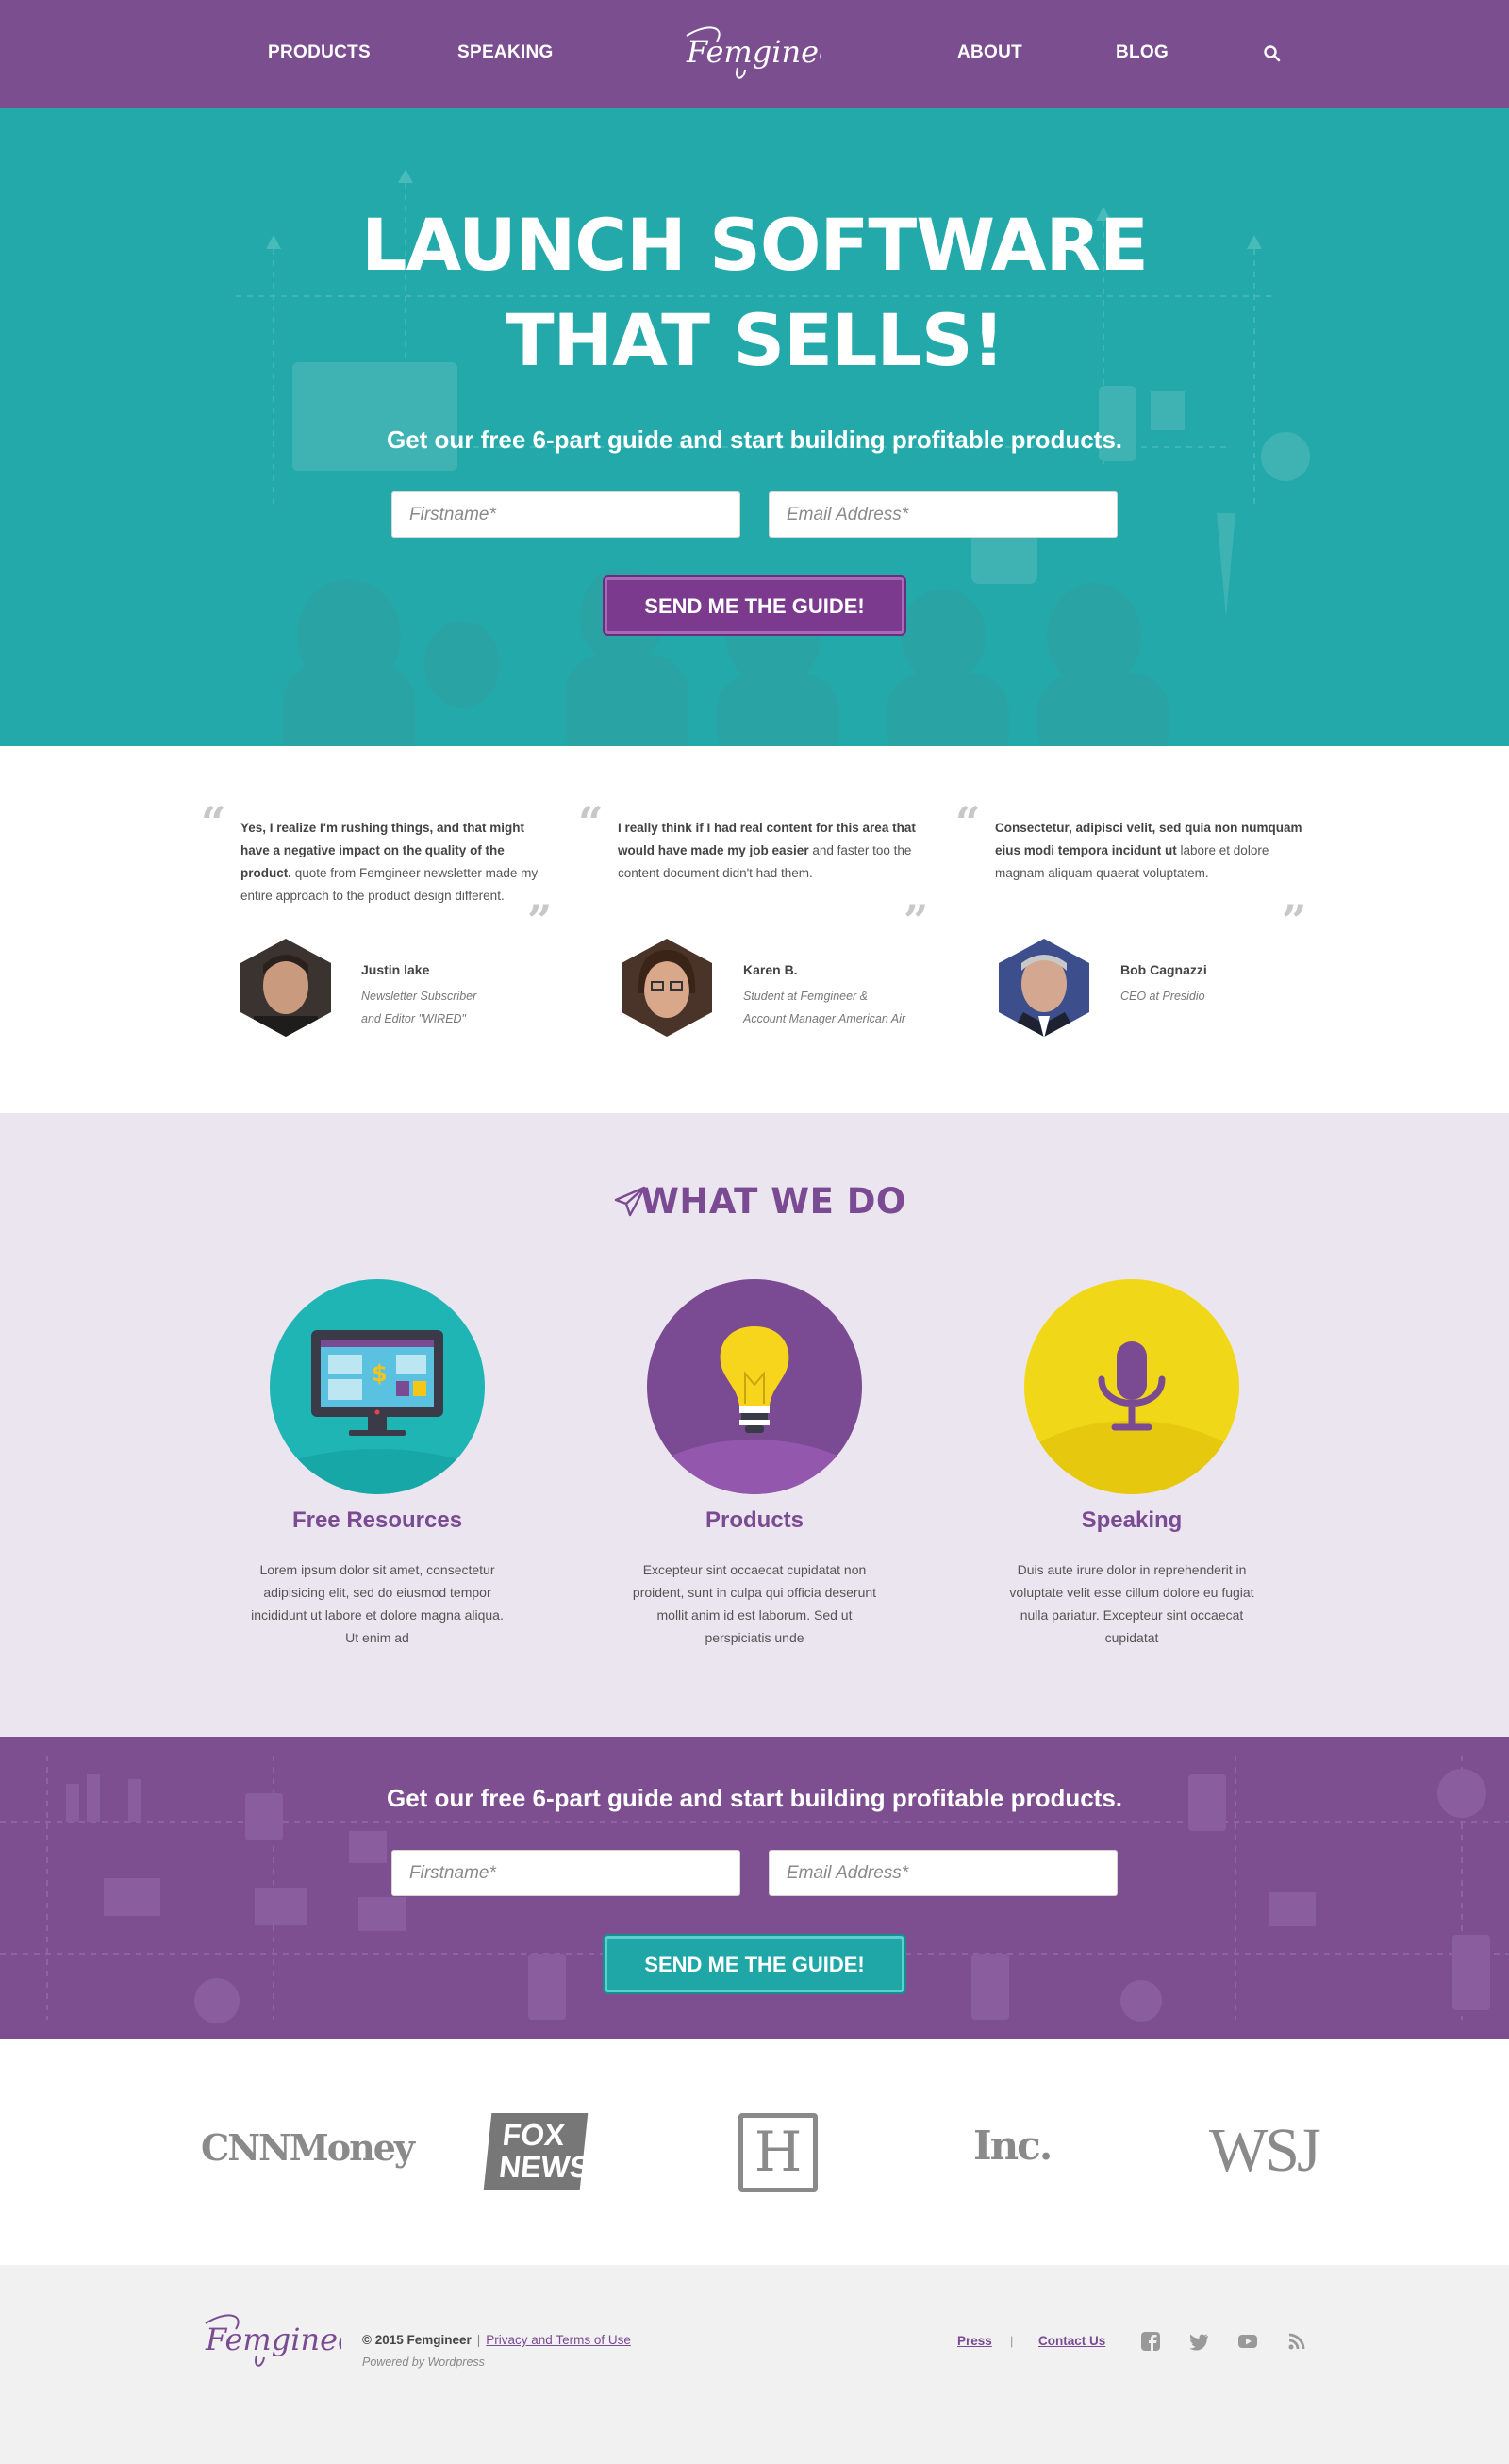  Describe the element at coordinates (1071, 2341) in the screenshot. I see `contact-us-link: Contact Us` at that location.